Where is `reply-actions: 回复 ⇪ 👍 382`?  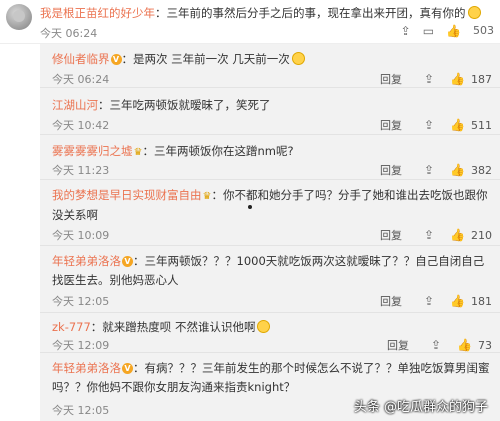 reply-actions: 回复 ⇪ 👍 382 is located at coordinates (436, 170).